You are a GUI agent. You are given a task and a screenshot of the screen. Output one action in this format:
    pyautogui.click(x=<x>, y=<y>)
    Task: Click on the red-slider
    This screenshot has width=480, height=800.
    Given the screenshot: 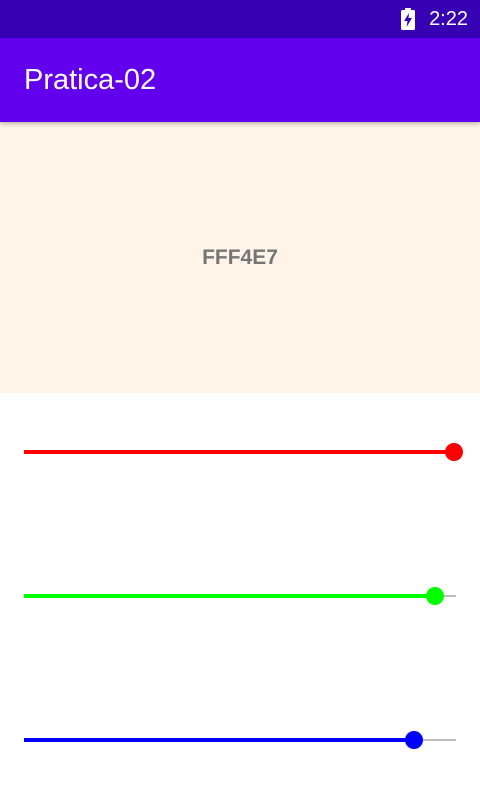 What is the action you would take?
    pyautogui.click(x=243, y=452)
    